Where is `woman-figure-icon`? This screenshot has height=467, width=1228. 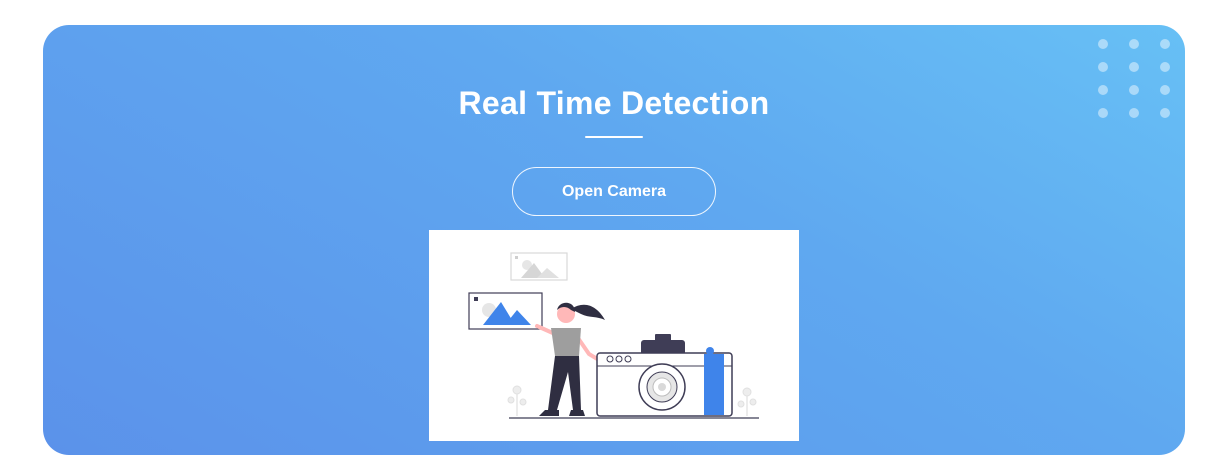
woman-figure-icon is located at coordinates (570, 359).